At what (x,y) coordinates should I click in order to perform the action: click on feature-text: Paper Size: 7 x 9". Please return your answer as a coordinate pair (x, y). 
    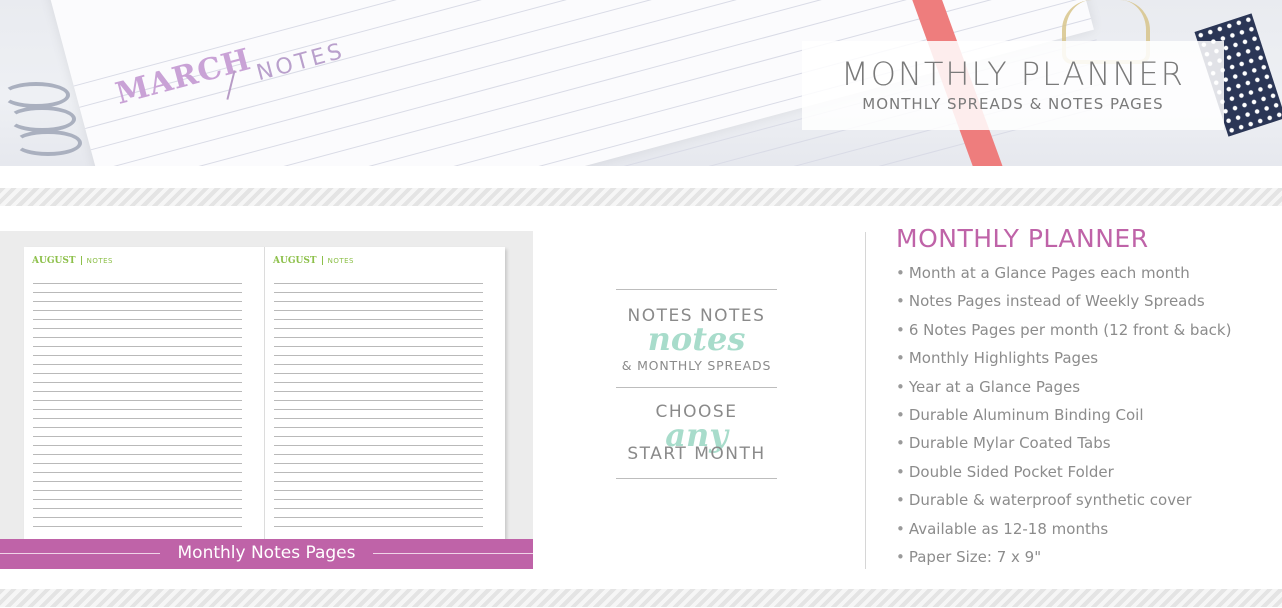
    Looking at the image, I should click on (975, 556).